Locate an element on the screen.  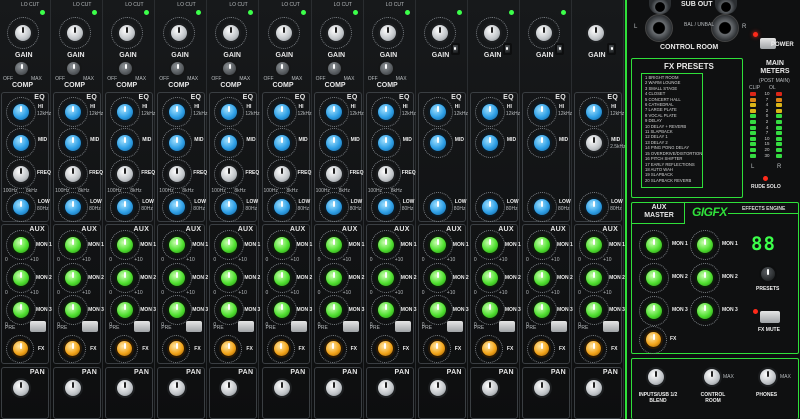
sub-out-jack-left is located at coordinates (660, 7).